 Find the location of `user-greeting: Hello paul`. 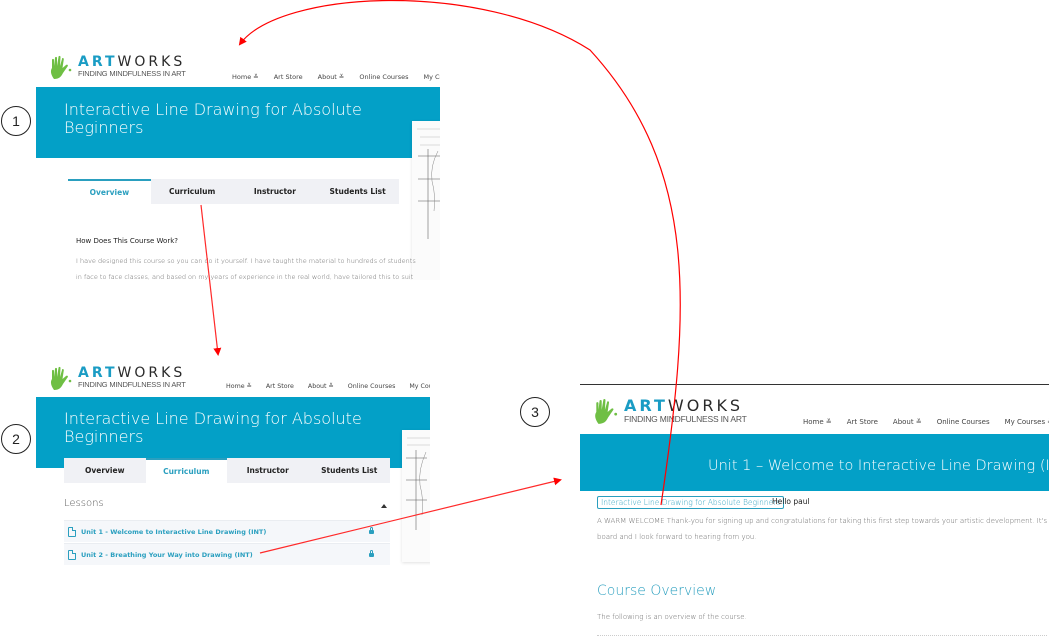

user-greeting: Hello paul is located at coordinates (791, 501).